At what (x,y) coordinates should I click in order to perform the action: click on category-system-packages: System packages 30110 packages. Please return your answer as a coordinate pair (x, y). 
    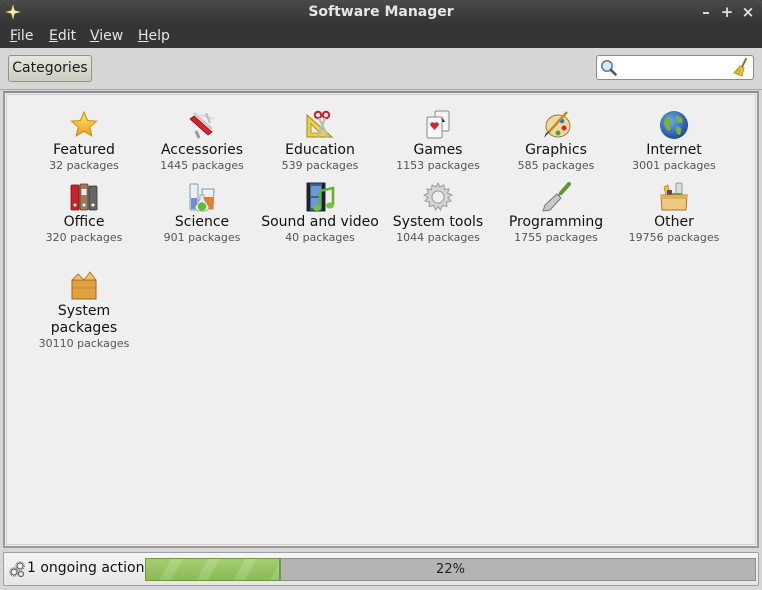
    Looking at the image, I should click on (84, 310).